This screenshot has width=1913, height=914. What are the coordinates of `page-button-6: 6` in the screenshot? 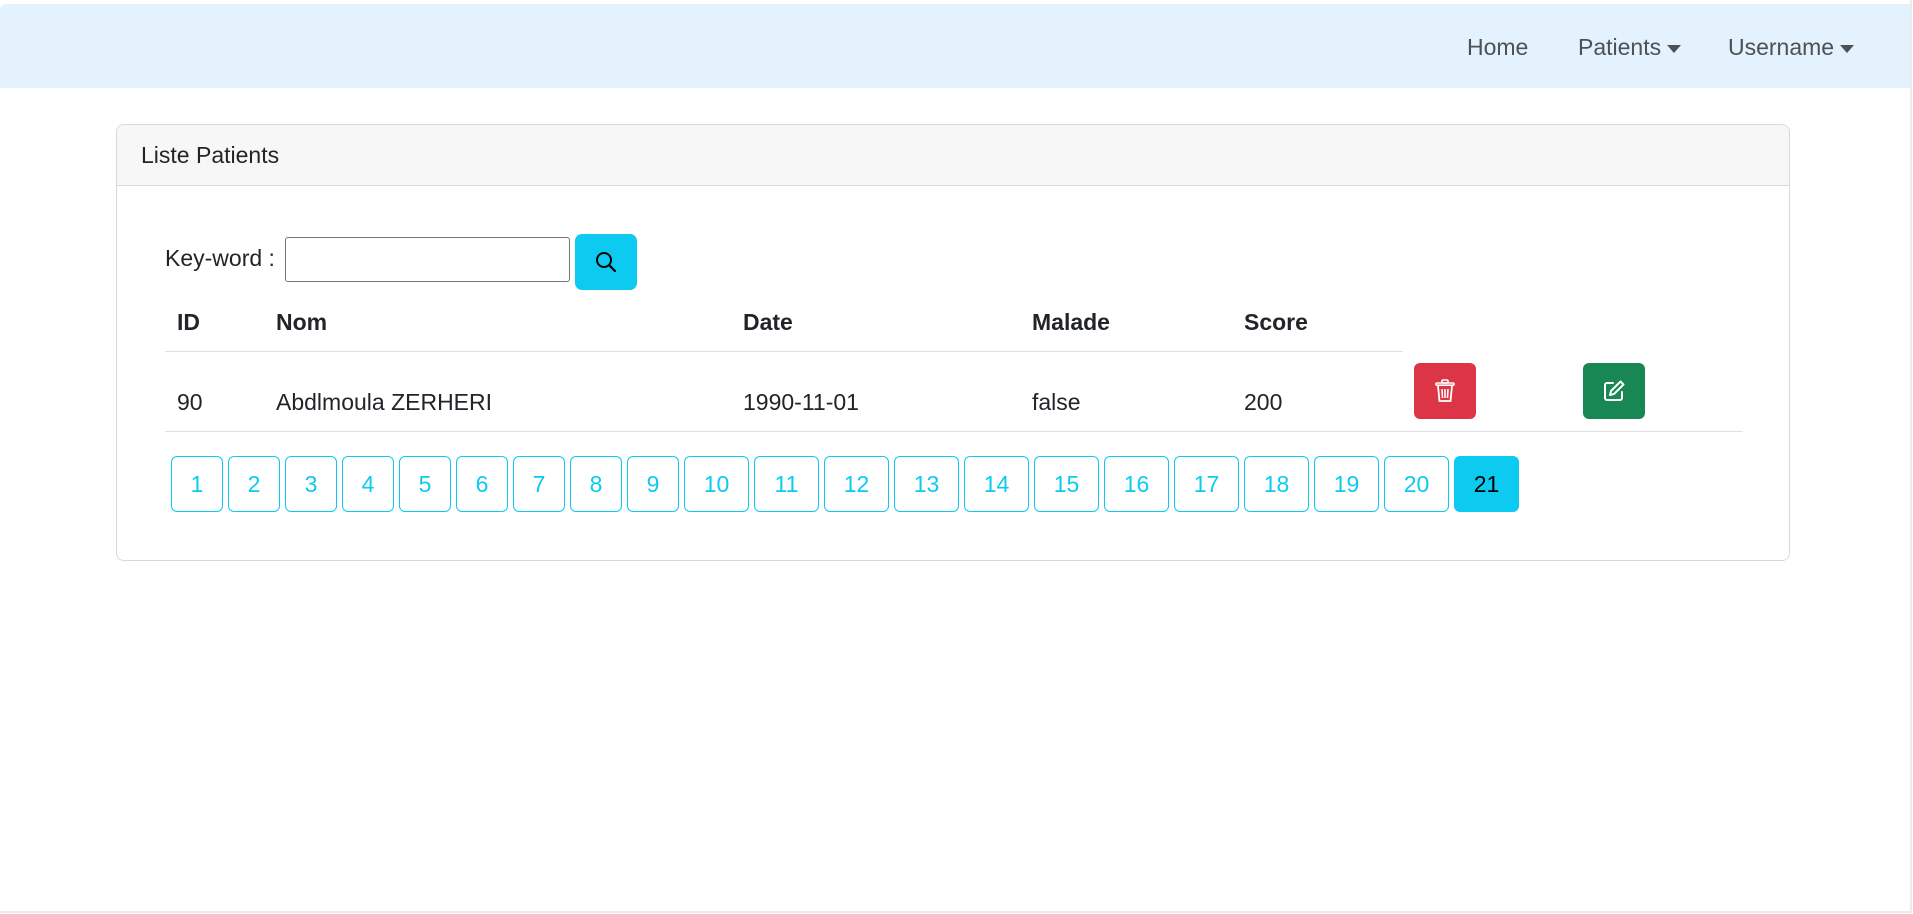 It's located at (482, 484).